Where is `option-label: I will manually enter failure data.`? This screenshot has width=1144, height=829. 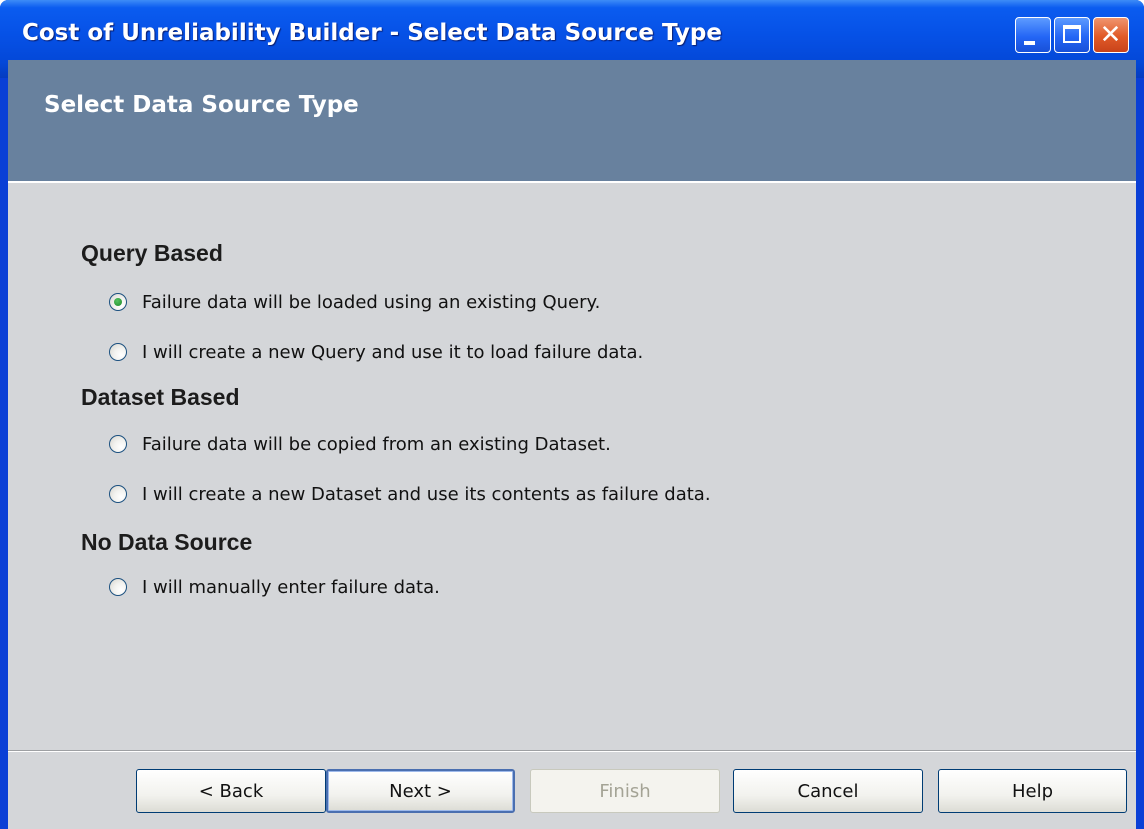
option-label: I will manually enter failure data. is located at coordinates (291, 587).